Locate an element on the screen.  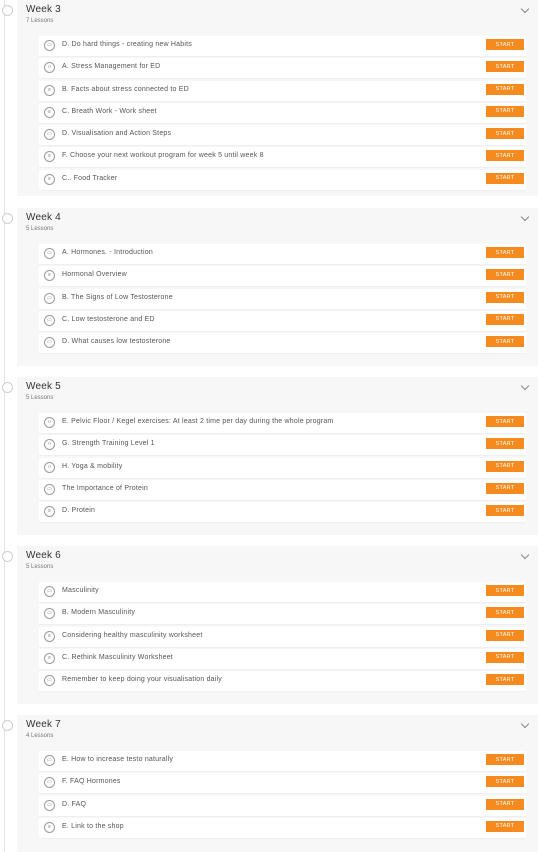
lesson-item: ‹› H. Yoga & mobility START is located at coordinates (282, 468).